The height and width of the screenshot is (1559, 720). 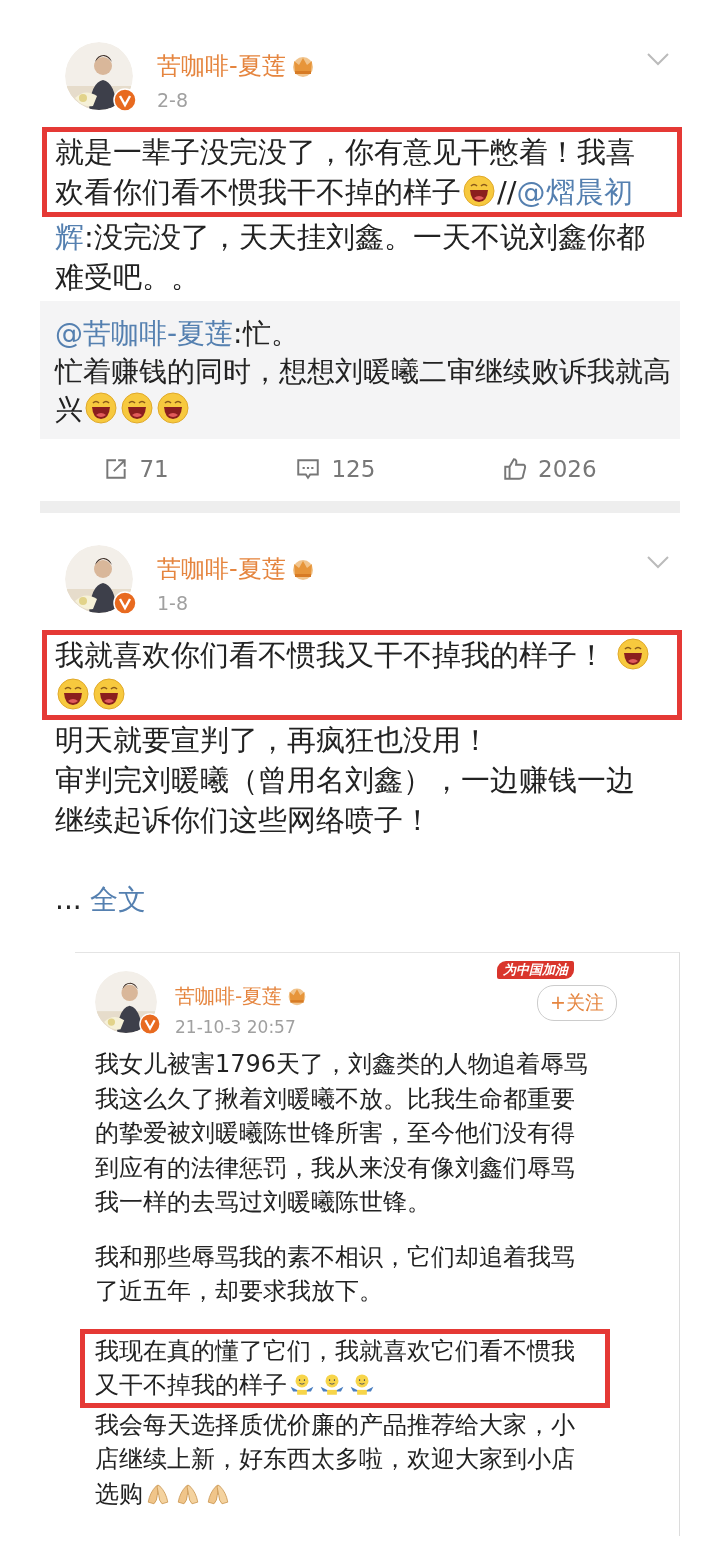 I want to click on comment-icon, so click(x=308, y=469).